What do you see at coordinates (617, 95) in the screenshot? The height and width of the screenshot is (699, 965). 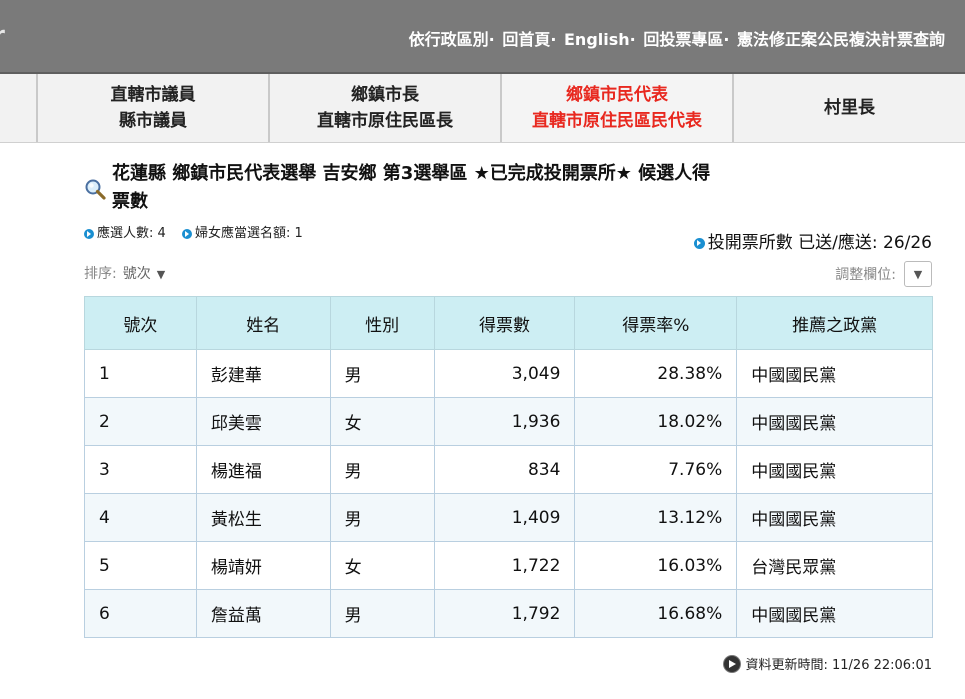 I see `tab-label-line1: 鄉鎮市民代表` at bounding box center [617, 95].